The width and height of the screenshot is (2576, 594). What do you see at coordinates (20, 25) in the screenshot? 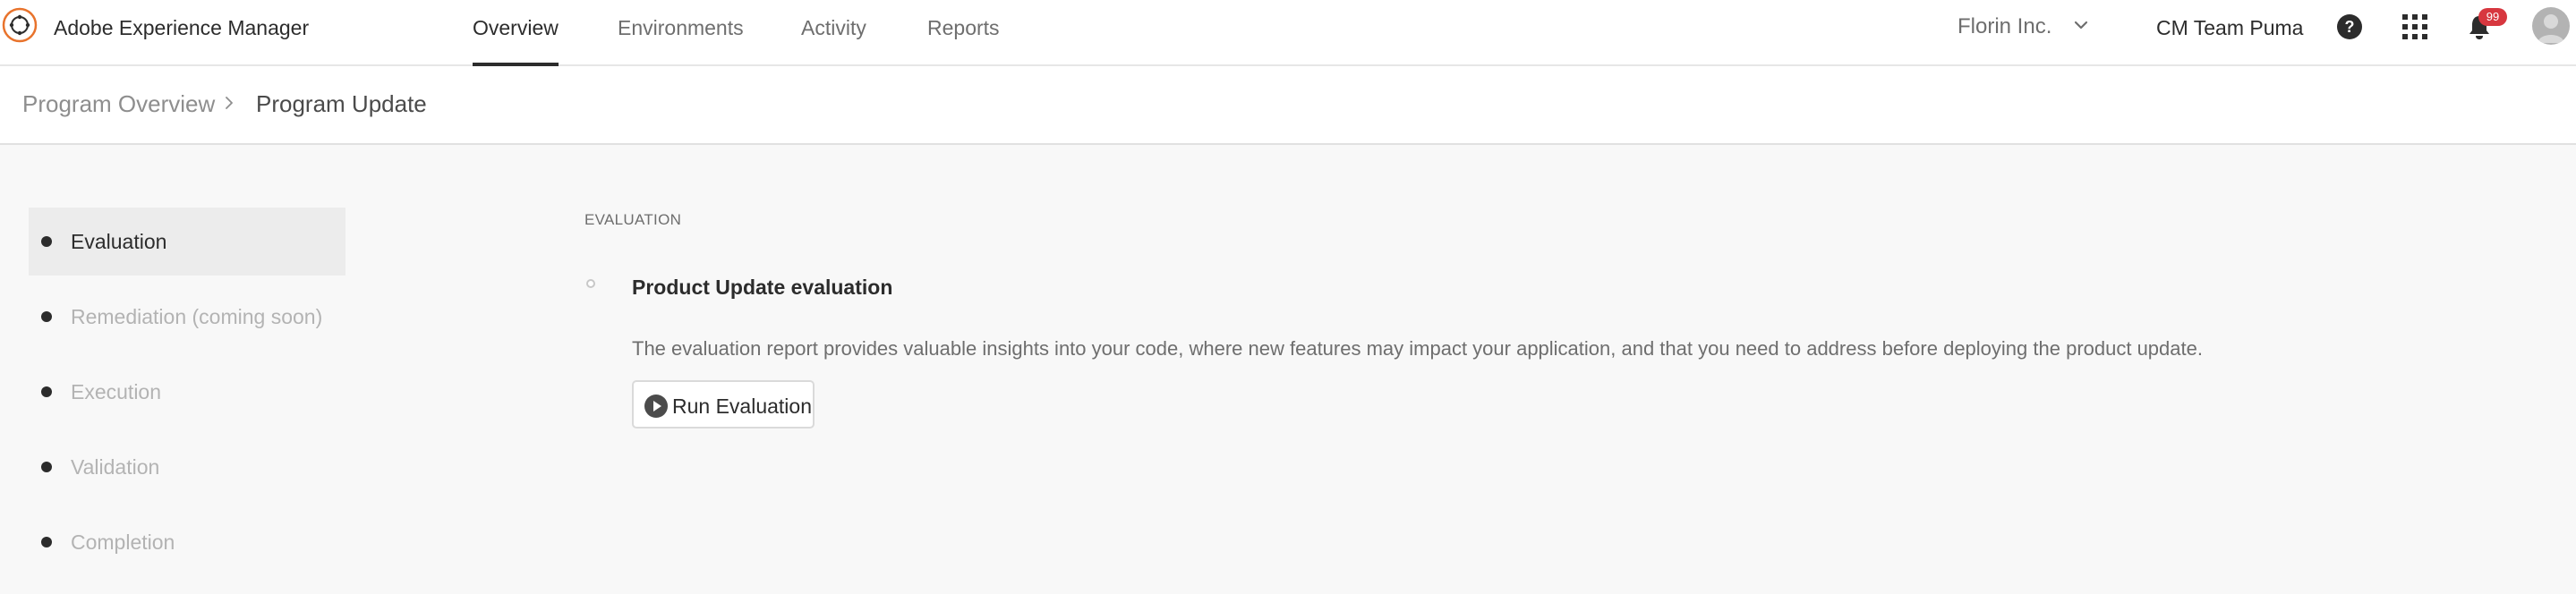
I see `adobe-logo-icon` at bounding box center [20, 25].